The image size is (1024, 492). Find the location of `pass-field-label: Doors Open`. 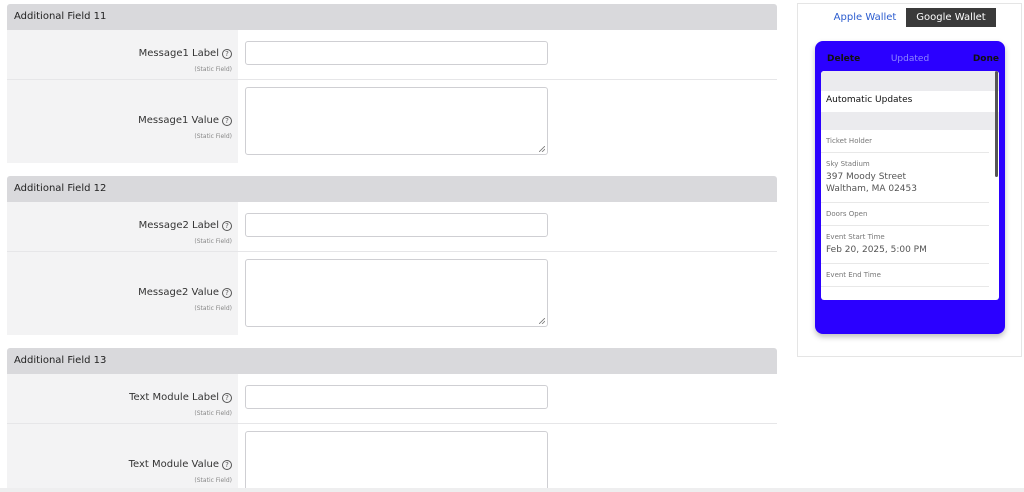

pass-field-label: Doors Open is located at coordinates (847, 214).